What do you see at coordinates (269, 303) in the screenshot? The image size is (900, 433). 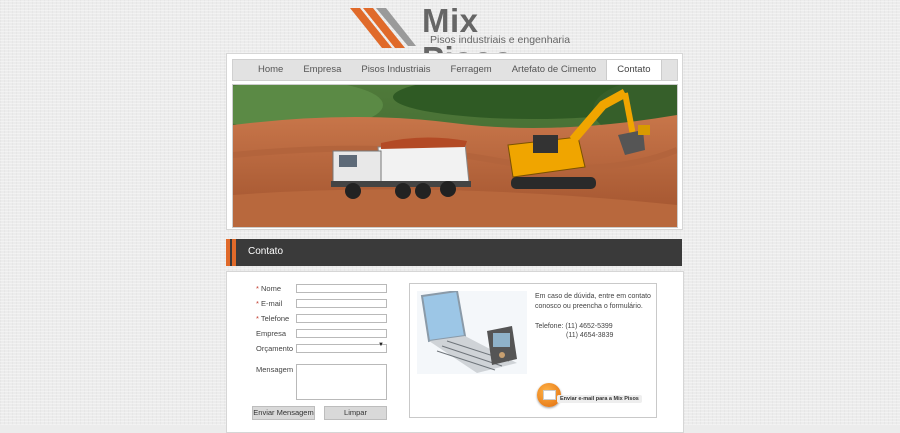 I see `label-email: * E-mail` at bounding box center [269, 303].